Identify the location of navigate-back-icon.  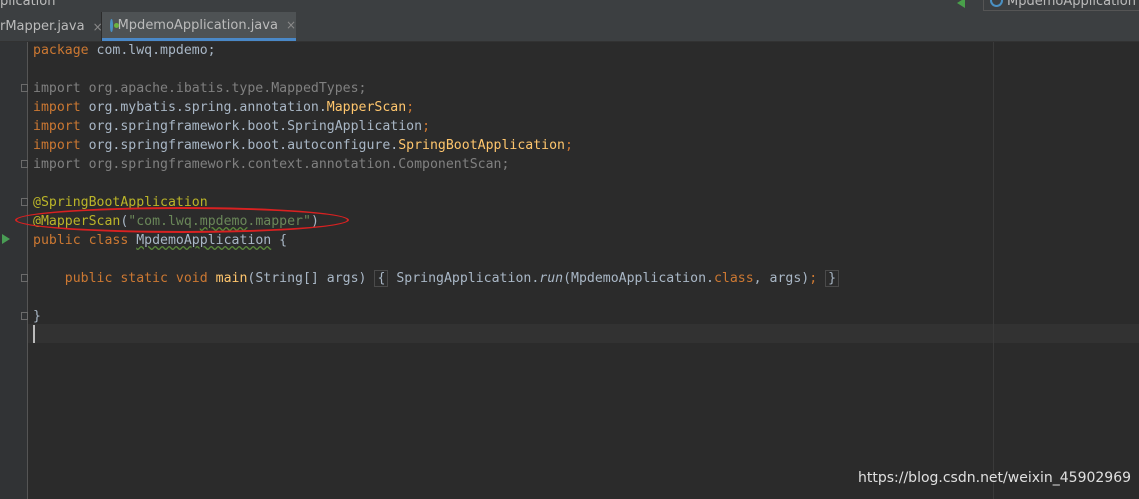
(961, 4).